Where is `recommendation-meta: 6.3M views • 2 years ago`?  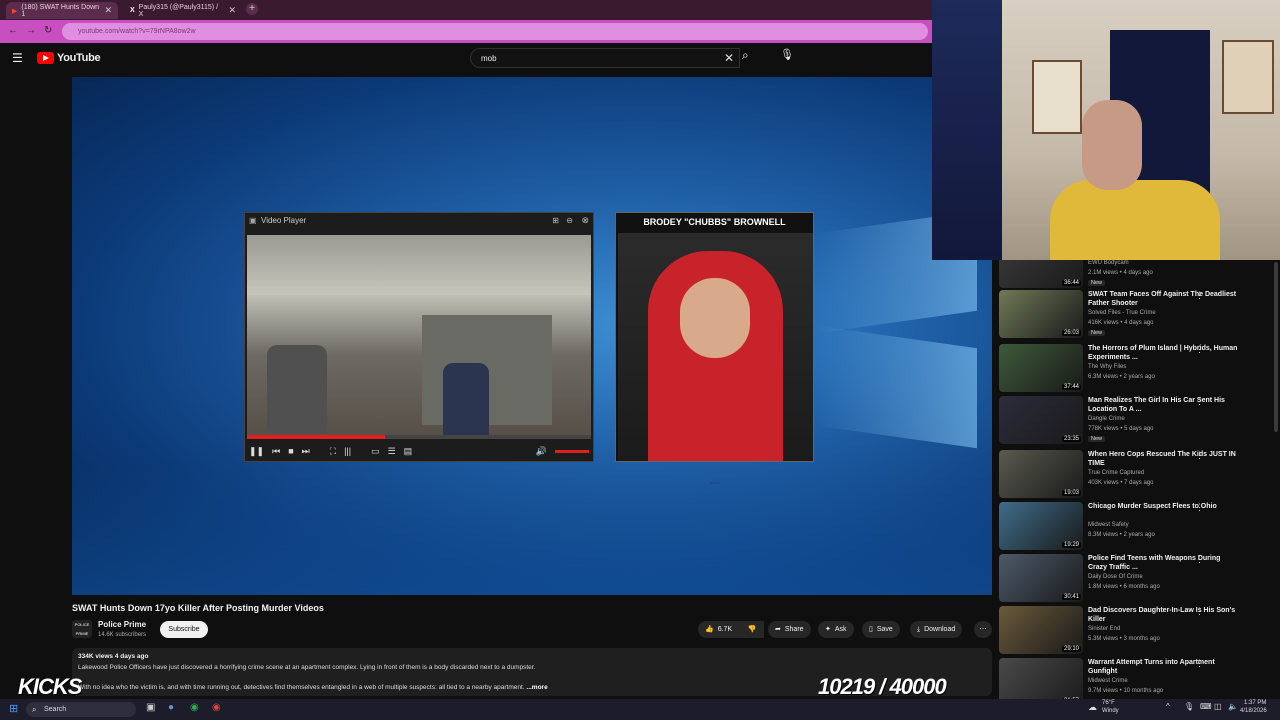 recommendation-meta: 6.3M views • 2 years ago is located at coordinates (1121, 377).